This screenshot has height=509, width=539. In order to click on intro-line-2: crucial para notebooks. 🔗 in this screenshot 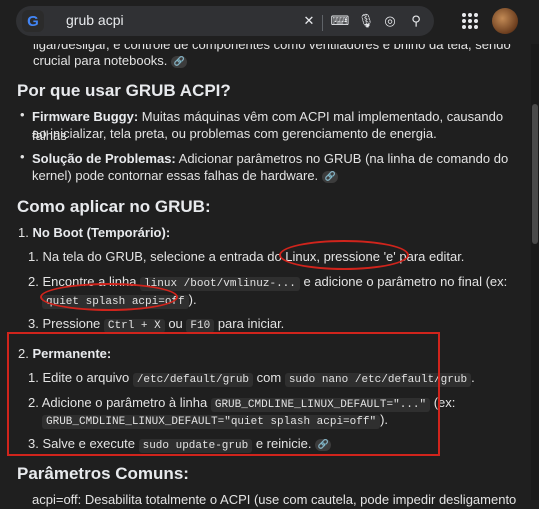, I will do `click(110, 60)`.